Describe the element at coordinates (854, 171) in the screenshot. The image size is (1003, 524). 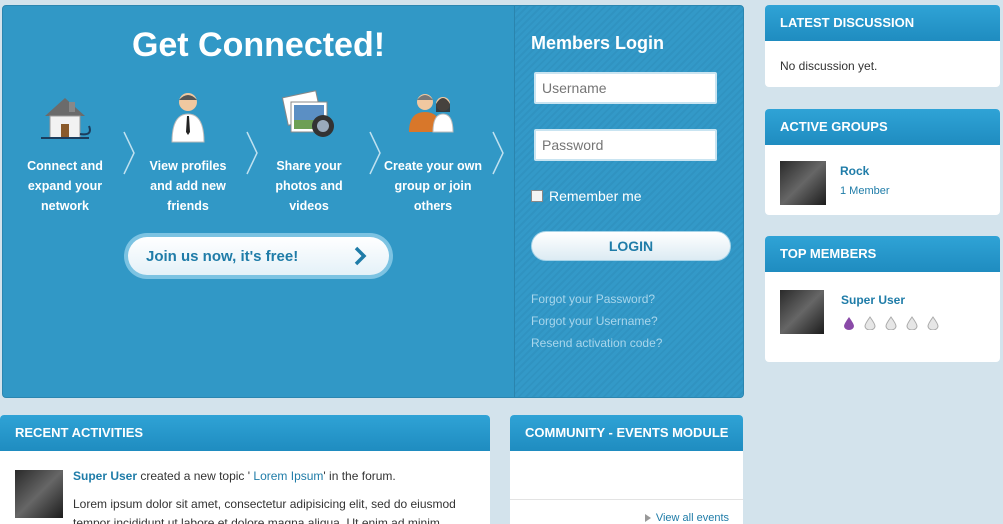
I see `group-name-link: Rock` at that location.